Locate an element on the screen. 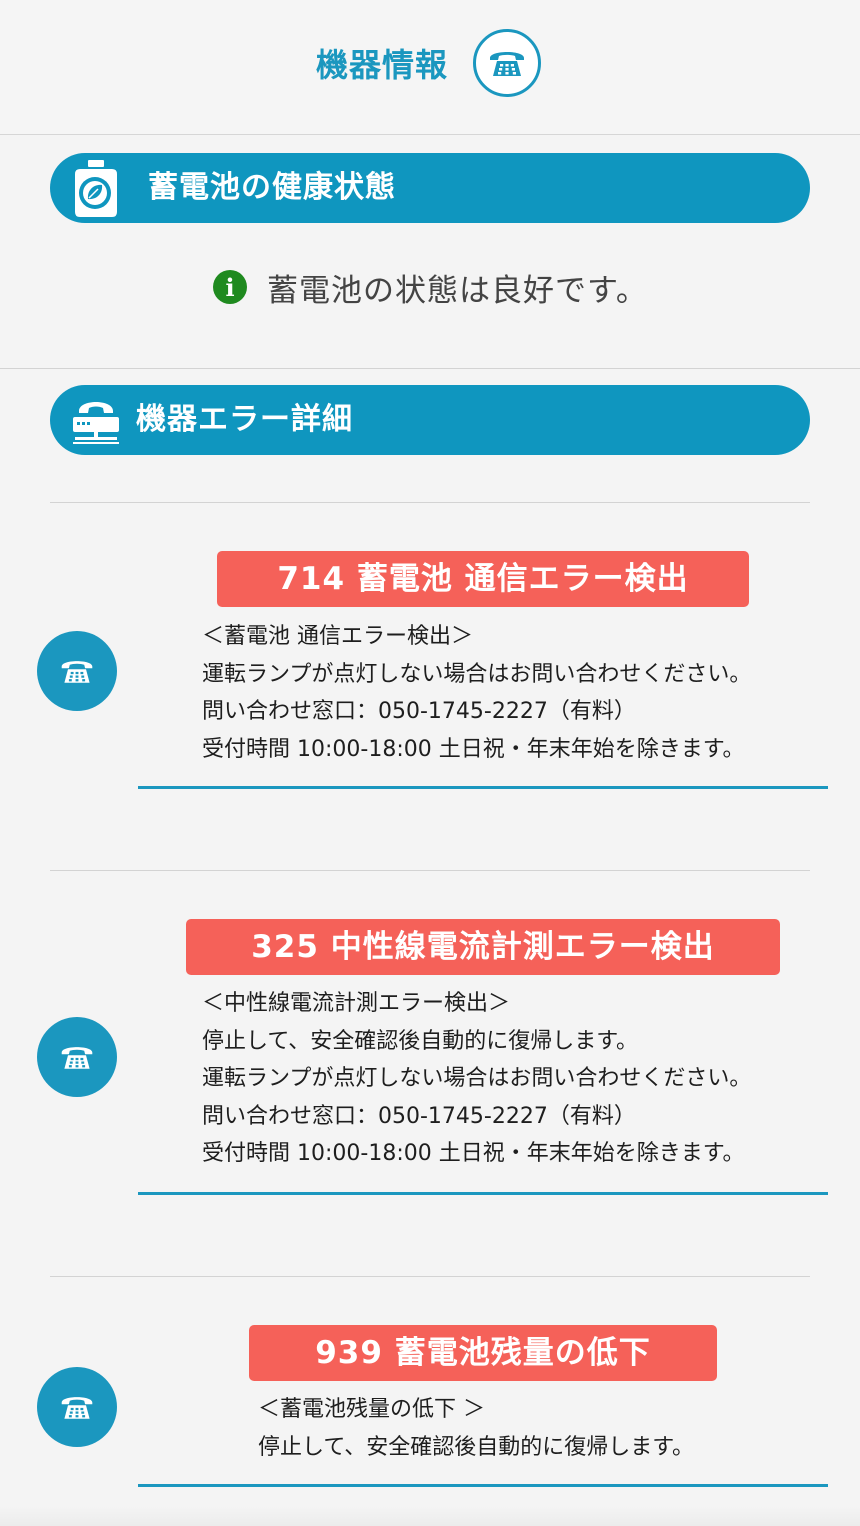 This screenshot has height=1526, width=860. device-router-icon is located at coordinates (96, 420).